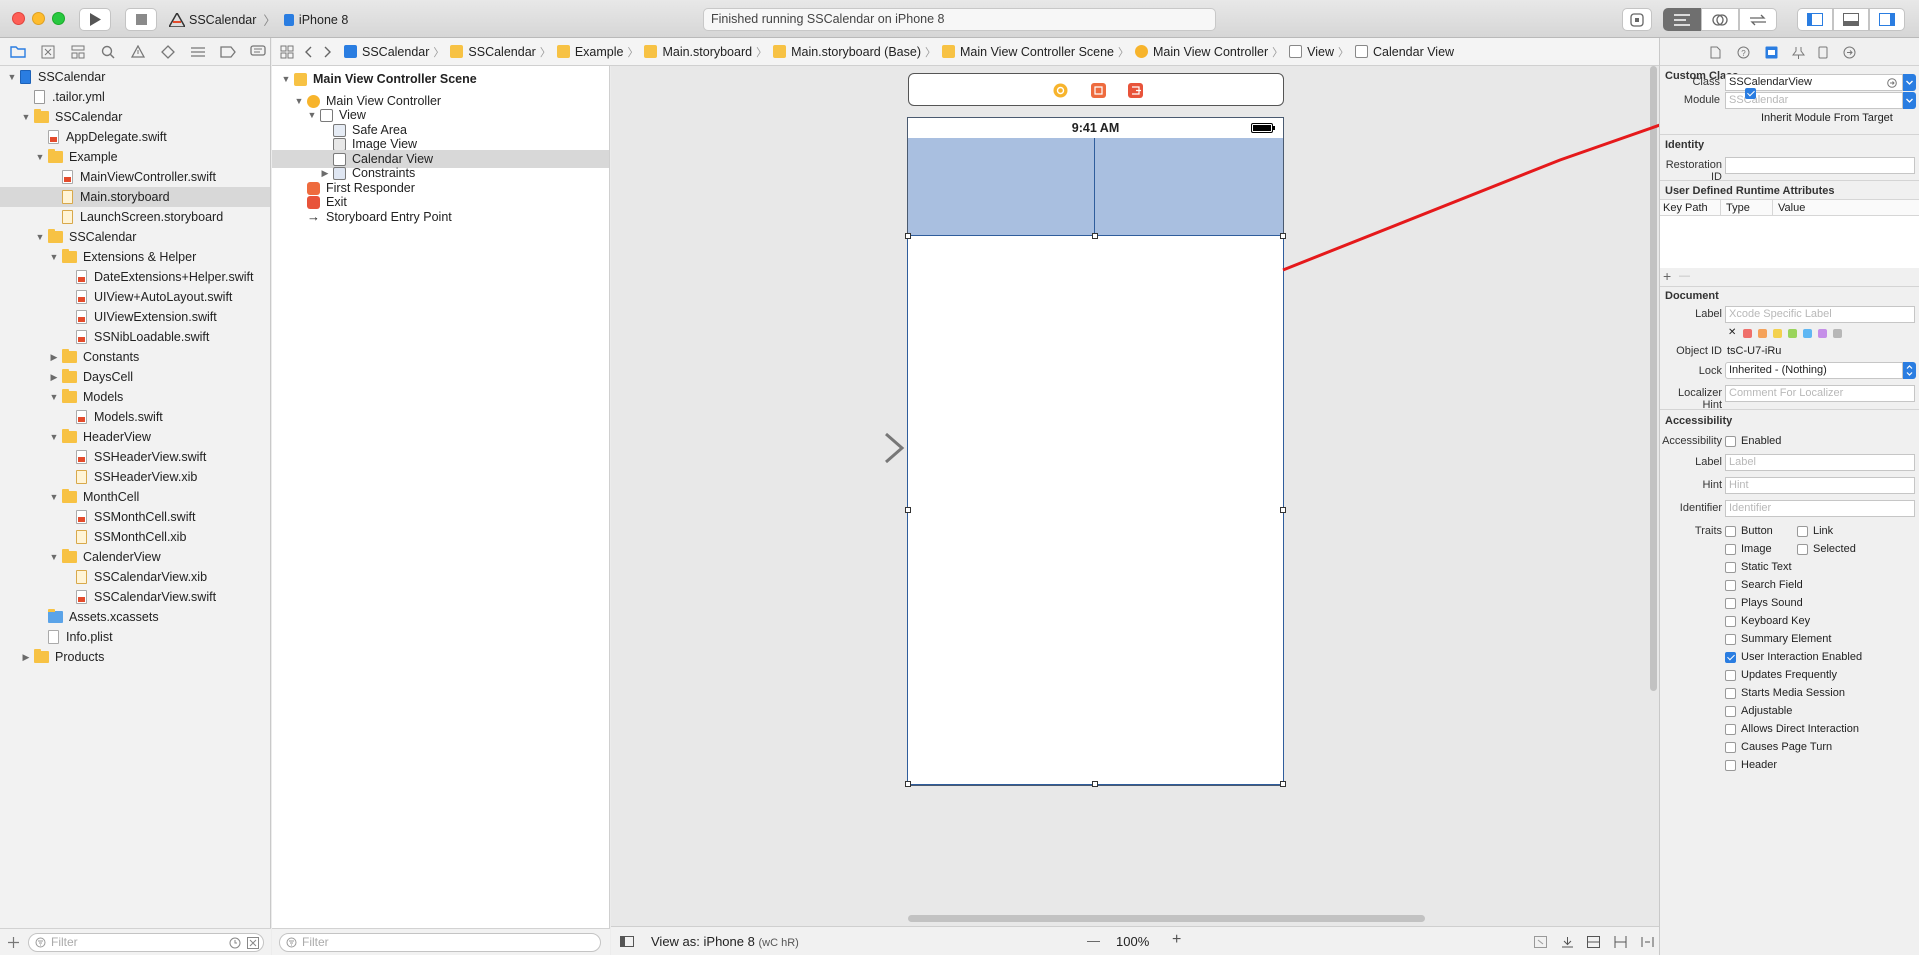 The width and height of the screenshot is (1919, 955). What do you see at coordinates (18, 18) in the screenshot?
I see `close-window-button` at bounding box center [18, 18].